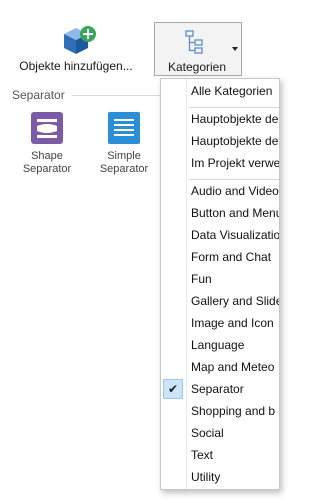 Image resolution: width=320 pixels, height=504 pixels. I want to click on menu-item-used-in-project: Im Projekt verwendet, so click(220, 163).